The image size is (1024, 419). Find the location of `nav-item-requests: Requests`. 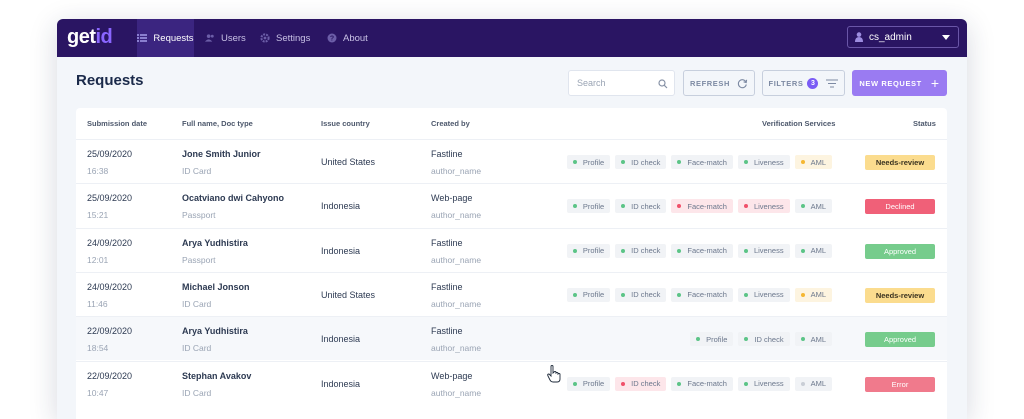

nav-item-requests: Requests is located at coordinates (165, 38).